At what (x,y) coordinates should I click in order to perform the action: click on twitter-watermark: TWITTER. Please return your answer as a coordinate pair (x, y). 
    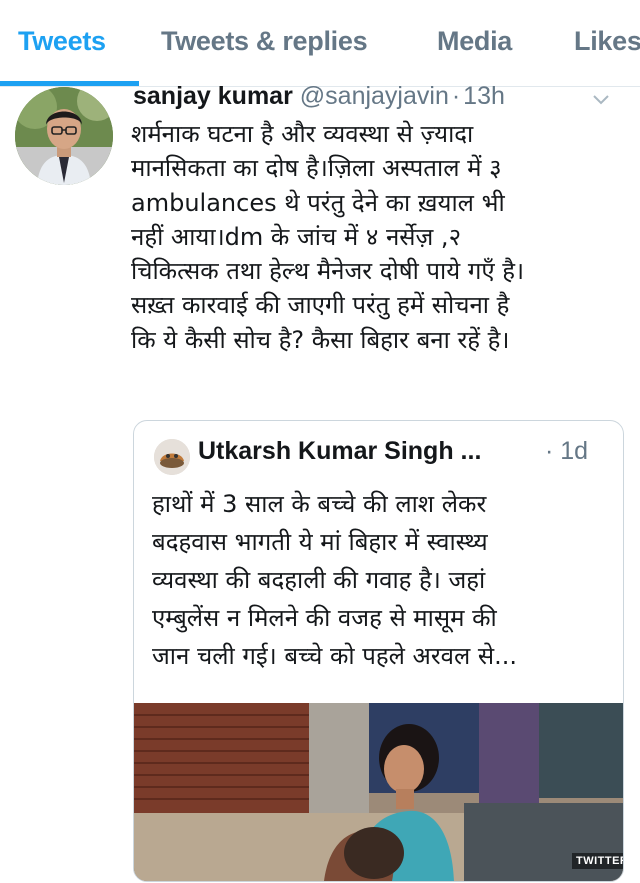
    Looking at the image, I should click on (597, 861).